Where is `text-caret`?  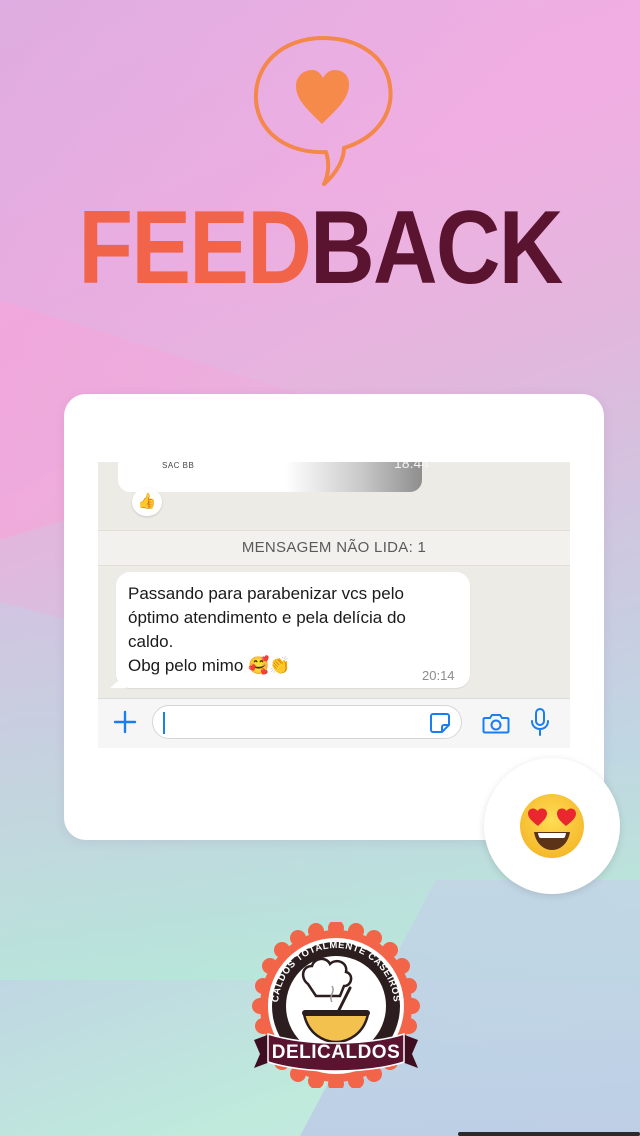 text-caret is located at coordinates (164, 723).